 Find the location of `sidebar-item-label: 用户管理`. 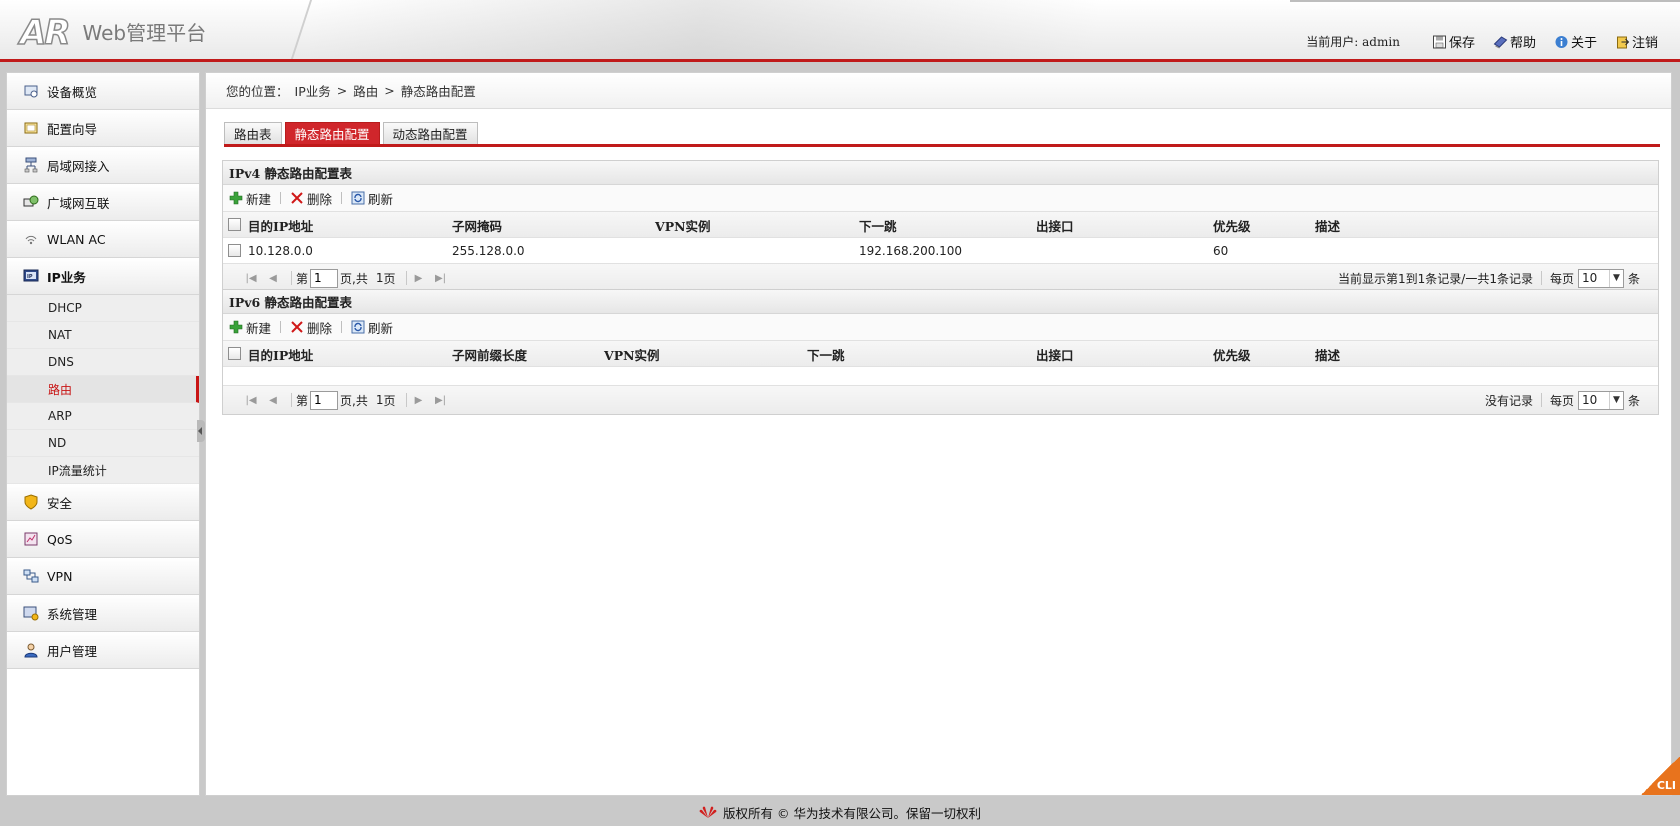

sidebar-item-label: 用户管理 is located at coordinates (72, 651).